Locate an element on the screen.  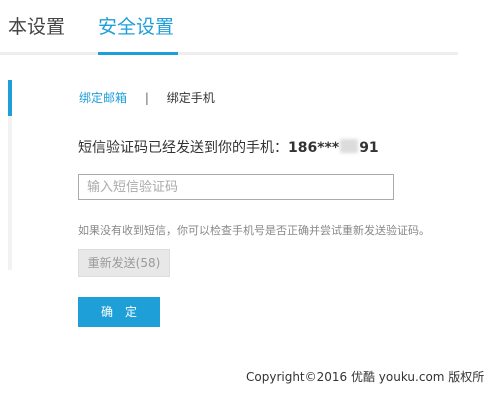
tab-security-settings: 安全设置 is located at coordinates (136, 27).